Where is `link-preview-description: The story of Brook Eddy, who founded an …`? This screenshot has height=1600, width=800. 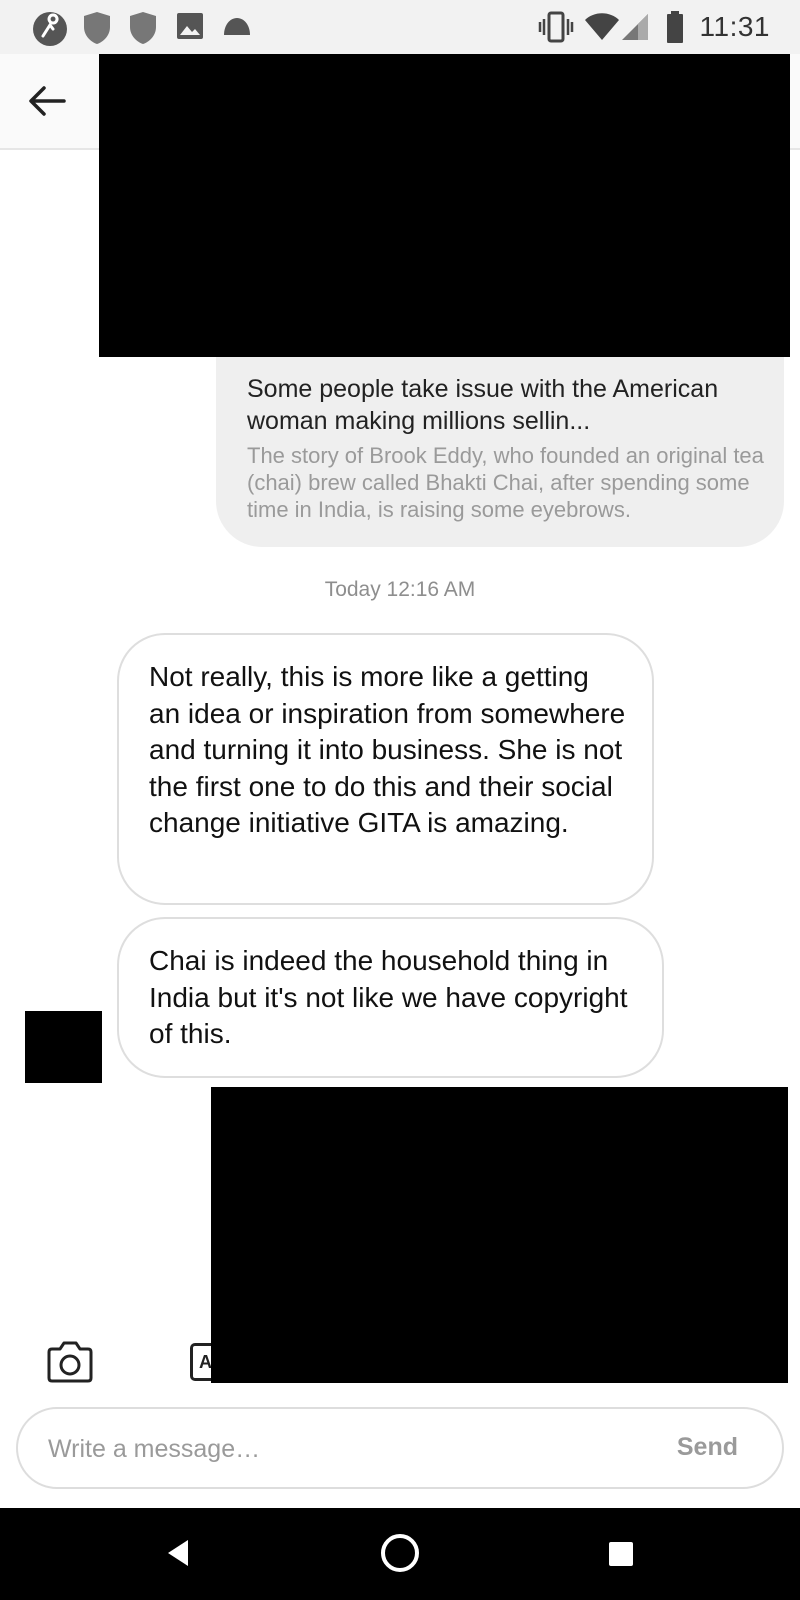
link-preview-description: The story of Brook Eddy, who founded an … is located at coordinates (505, 482).